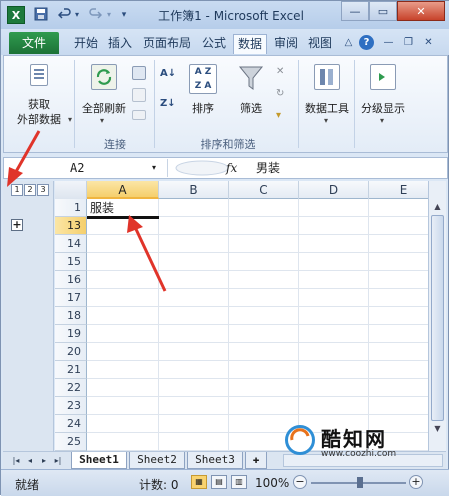 Image resolution: width=449 pixels, height=496 pixels. What do you see at coordinates (283, 117) in the screenshot?
I see `advanced-filter-icon: ▾` at bounding box center [283, 117].